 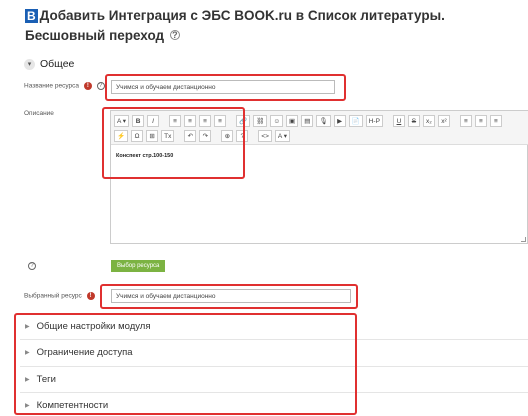 What do you see at coordinates (122, 121) in the screenshot?
I see `font-style-button: A ▾` at bounding box center [122, 121].